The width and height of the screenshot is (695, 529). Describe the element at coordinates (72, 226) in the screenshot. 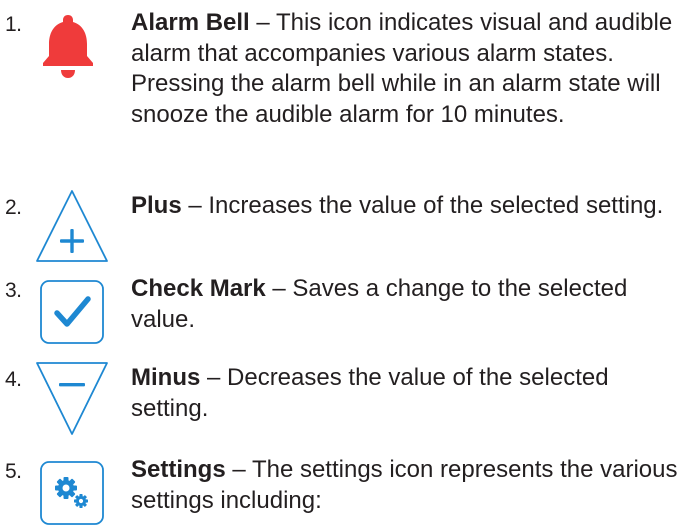

I see `plus-icon` at that location.